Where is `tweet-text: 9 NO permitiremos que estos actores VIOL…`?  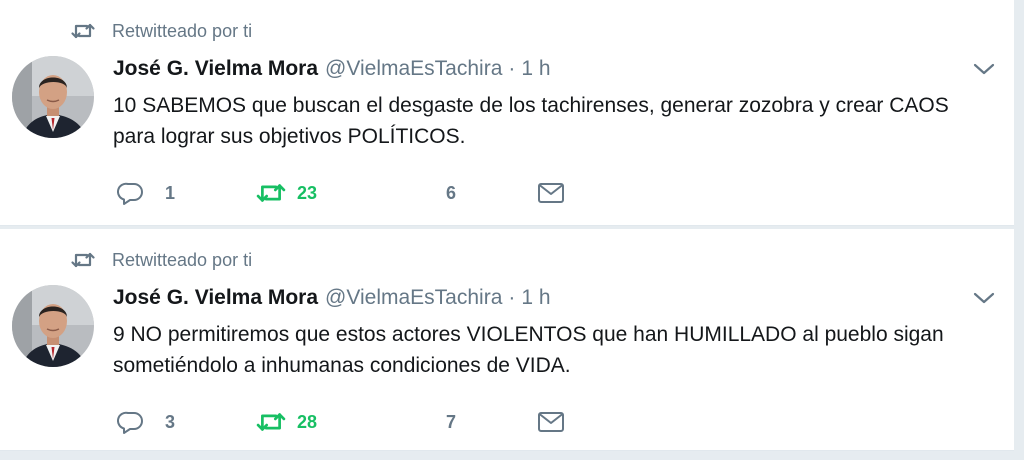
tweet-text: 9 NO permitiremos que estos actores VIOL… is located at coordinates (528, 350).